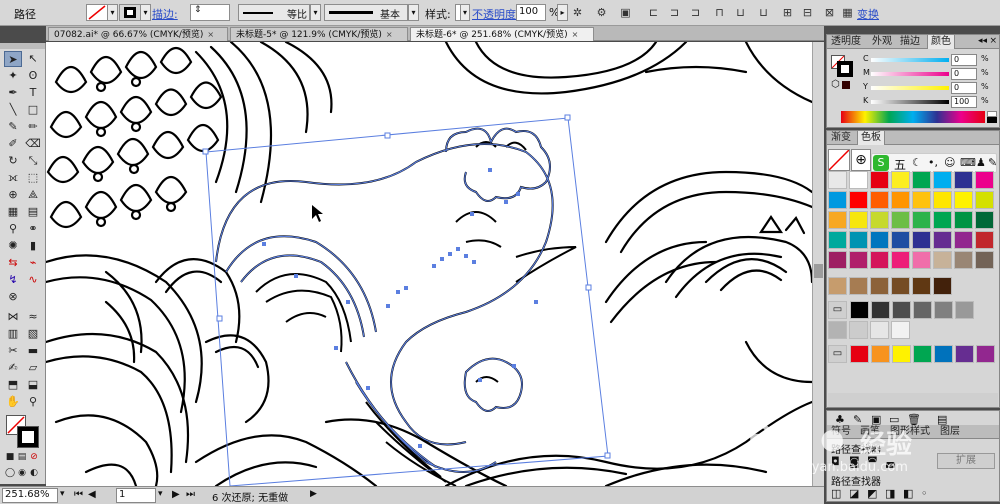  I want to click on shape-builder-tool-icon: ⊕, so click(13, 195).